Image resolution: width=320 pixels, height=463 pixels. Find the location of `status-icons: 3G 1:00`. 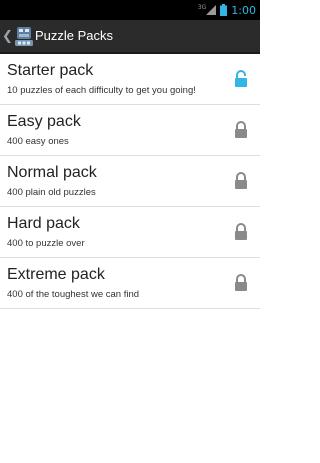

status-icons: 3G 1:00 is located at coordinates (227, 10).